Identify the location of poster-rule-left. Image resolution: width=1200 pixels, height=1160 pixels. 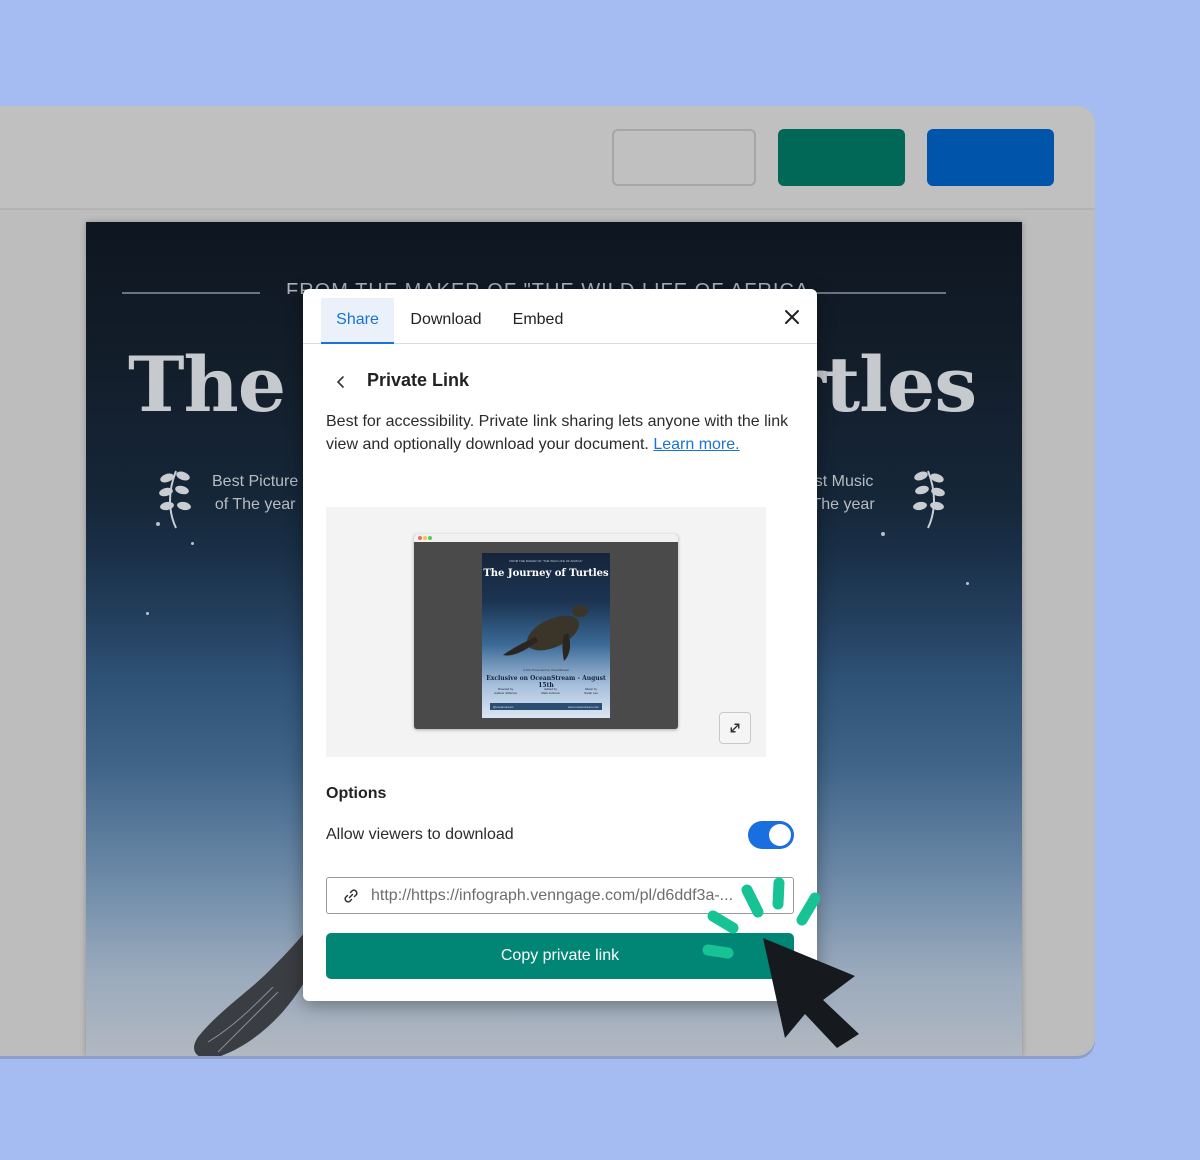
(191, 293).